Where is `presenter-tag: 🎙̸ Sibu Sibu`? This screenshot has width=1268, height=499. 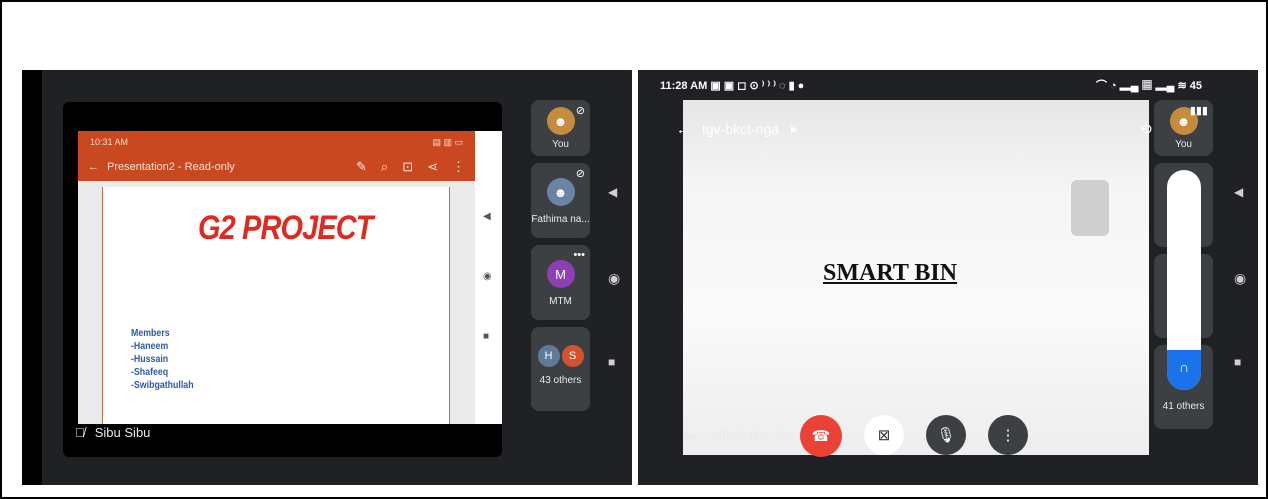
presenter-tag: 🎙̸ Sibu Sibu is located at coordinates (112, 432).